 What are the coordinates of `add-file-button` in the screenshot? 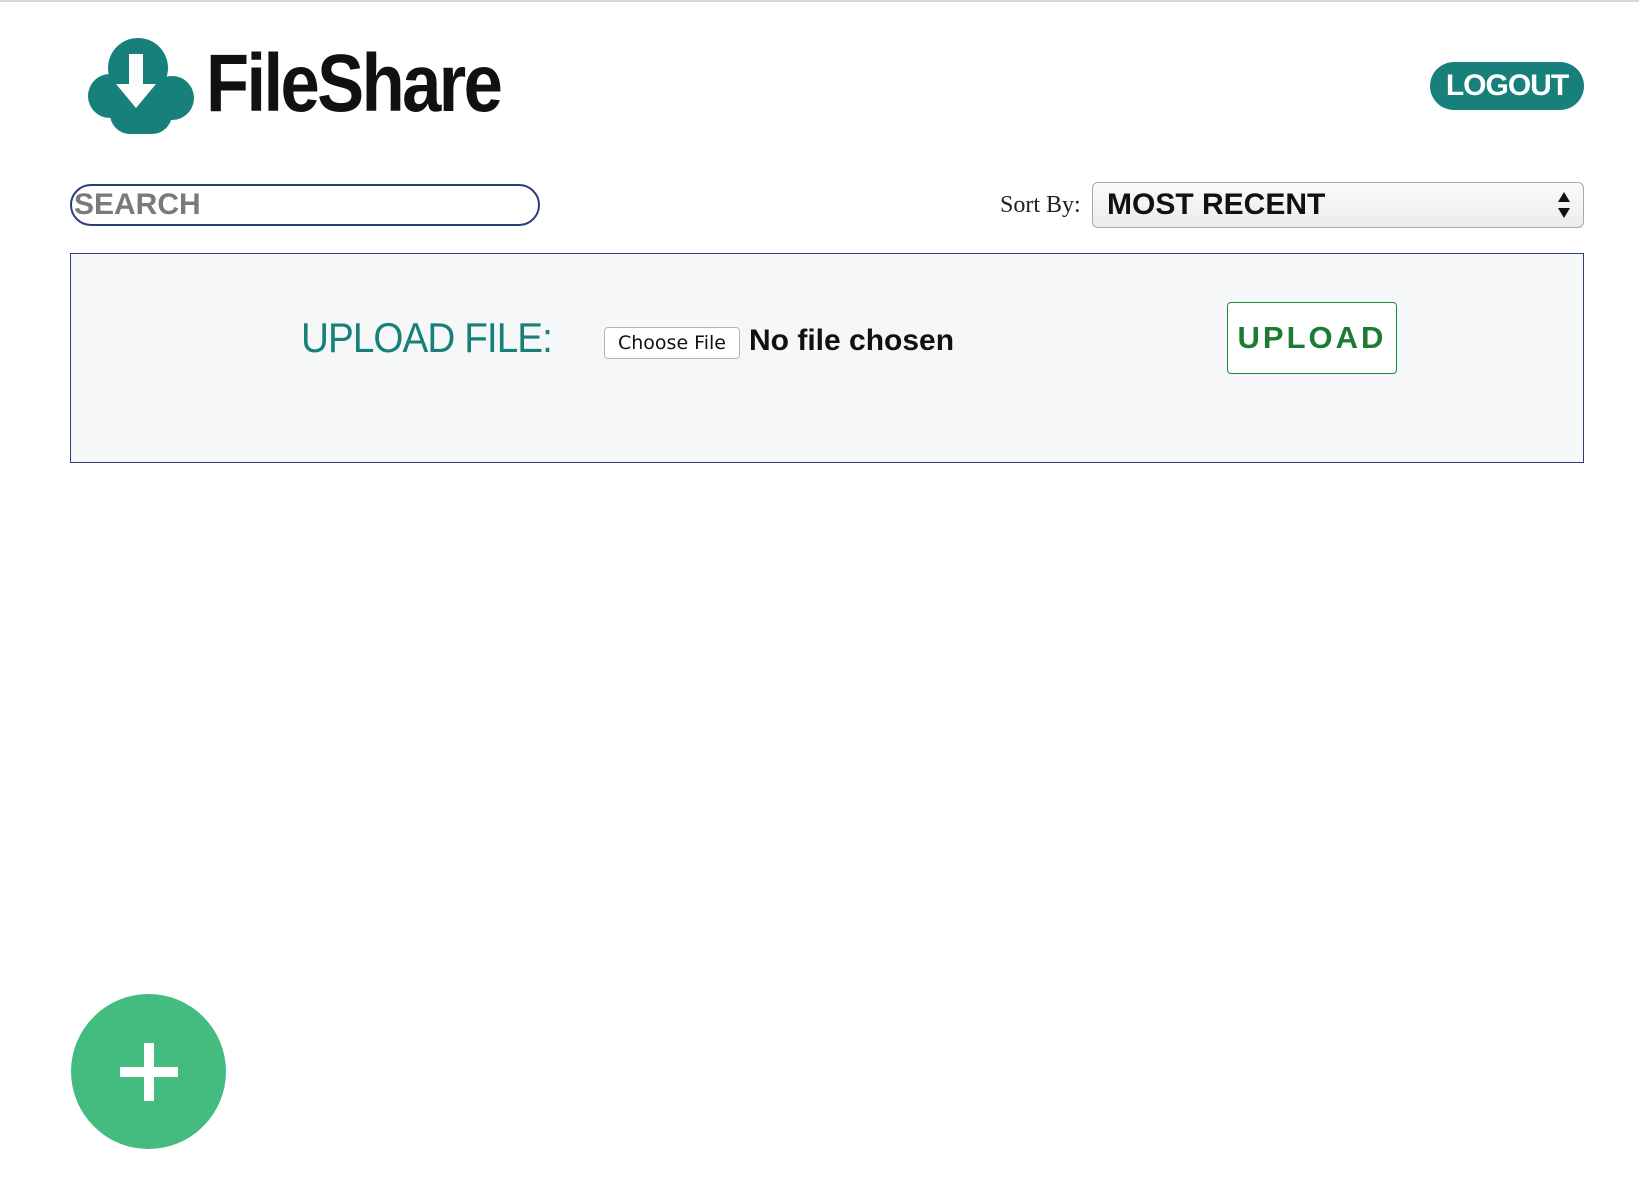 It's located at (148, 1071).